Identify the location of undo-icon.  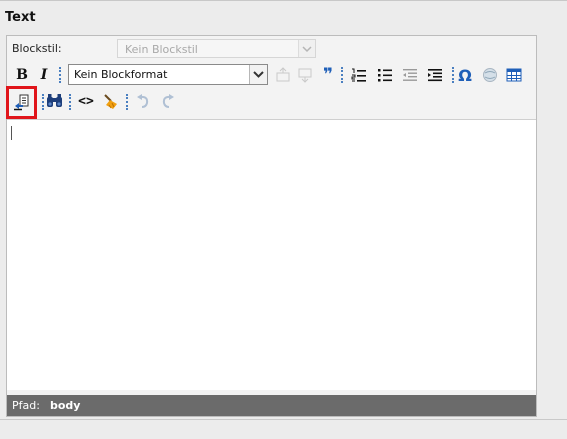
(143, 101).